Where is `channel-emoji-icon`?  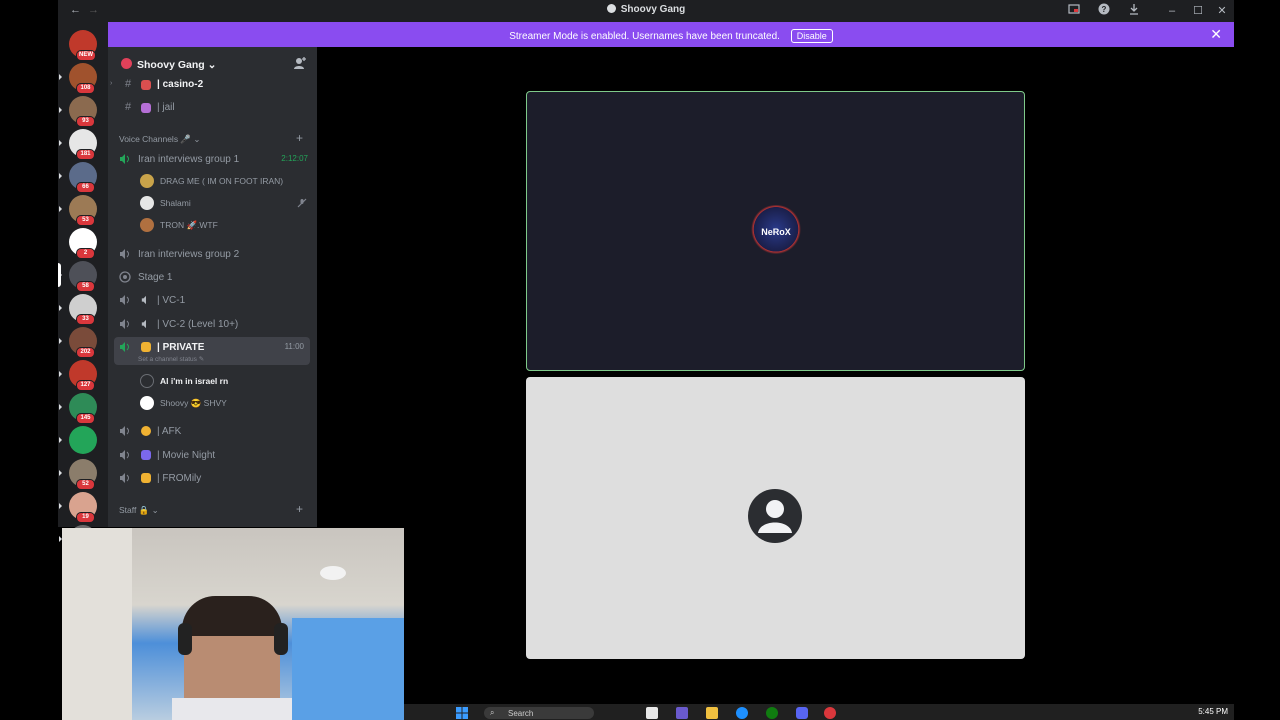
channel-emoji-icon is located at coordinates (146, 85).